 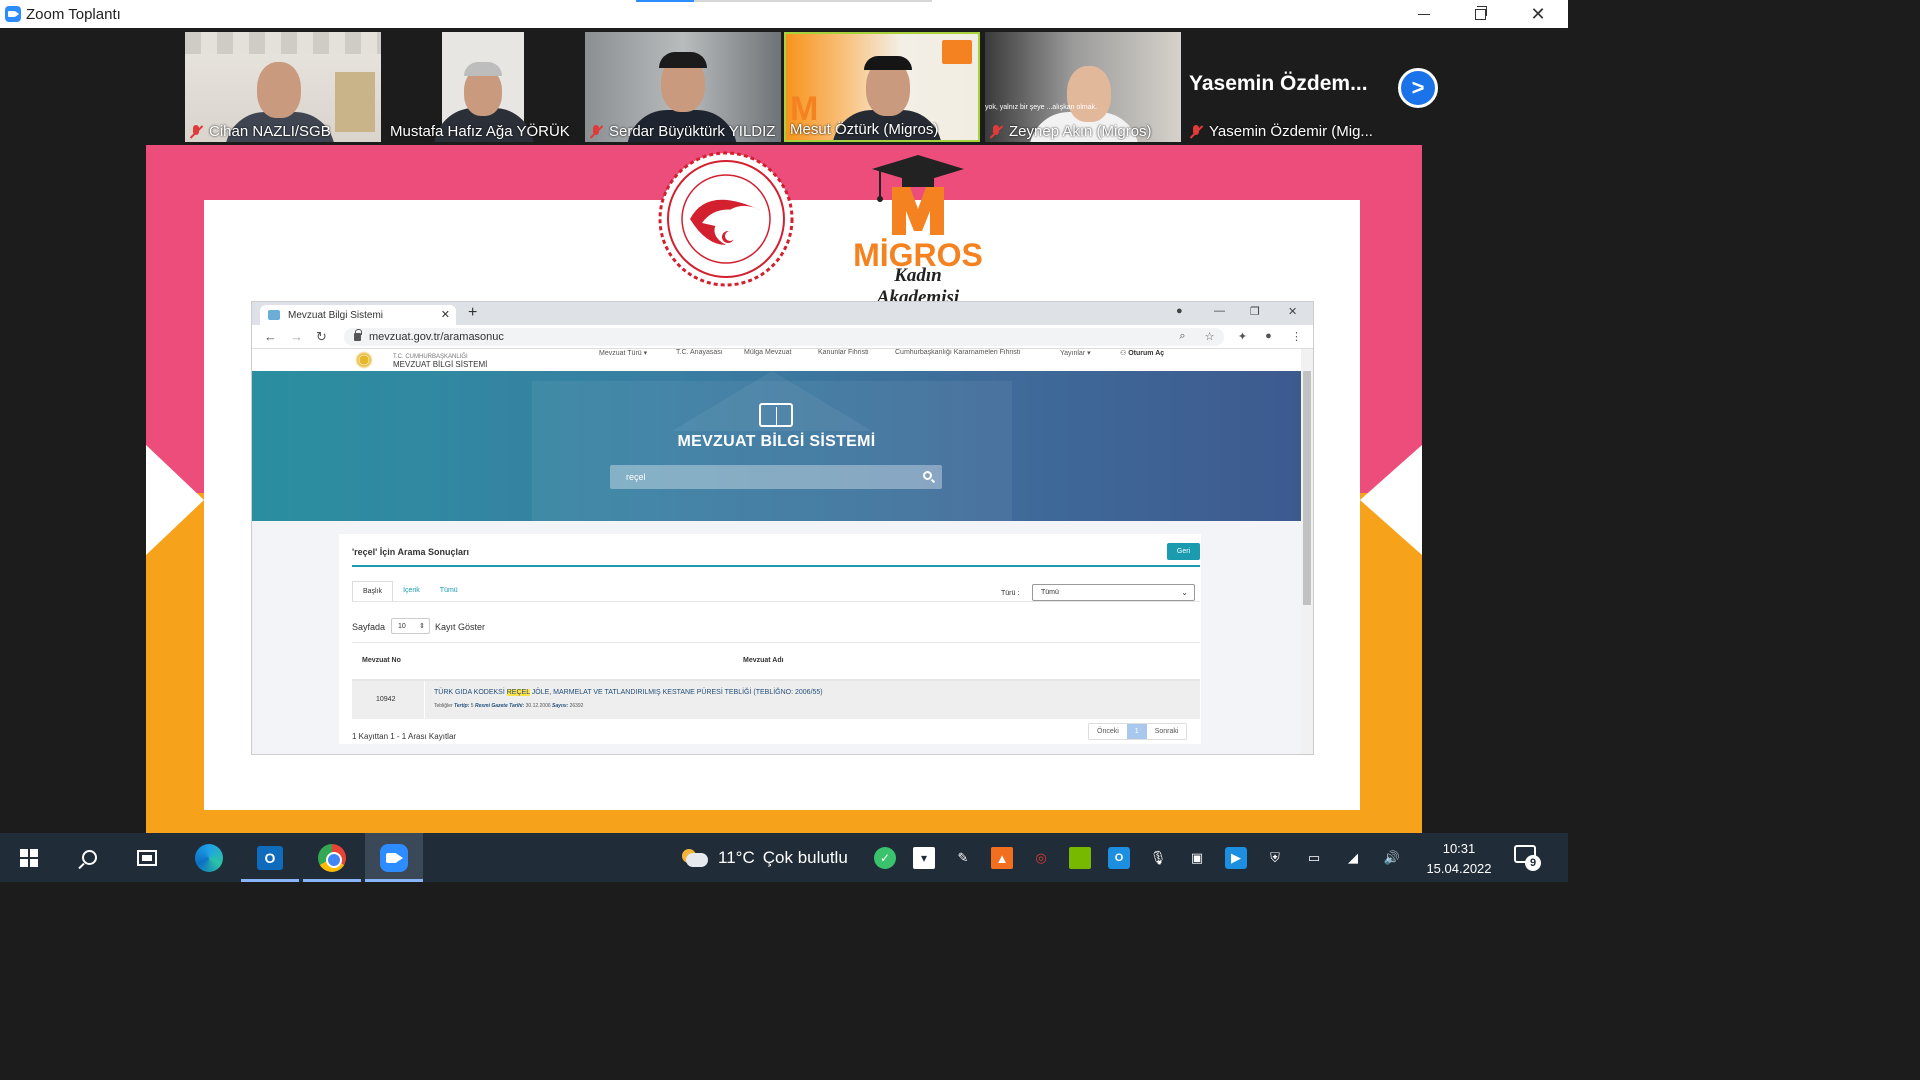 I want to click on participant-tile-2: Mustafa Hafız Ağa YÖRÜK, so click(x=484, y=87).